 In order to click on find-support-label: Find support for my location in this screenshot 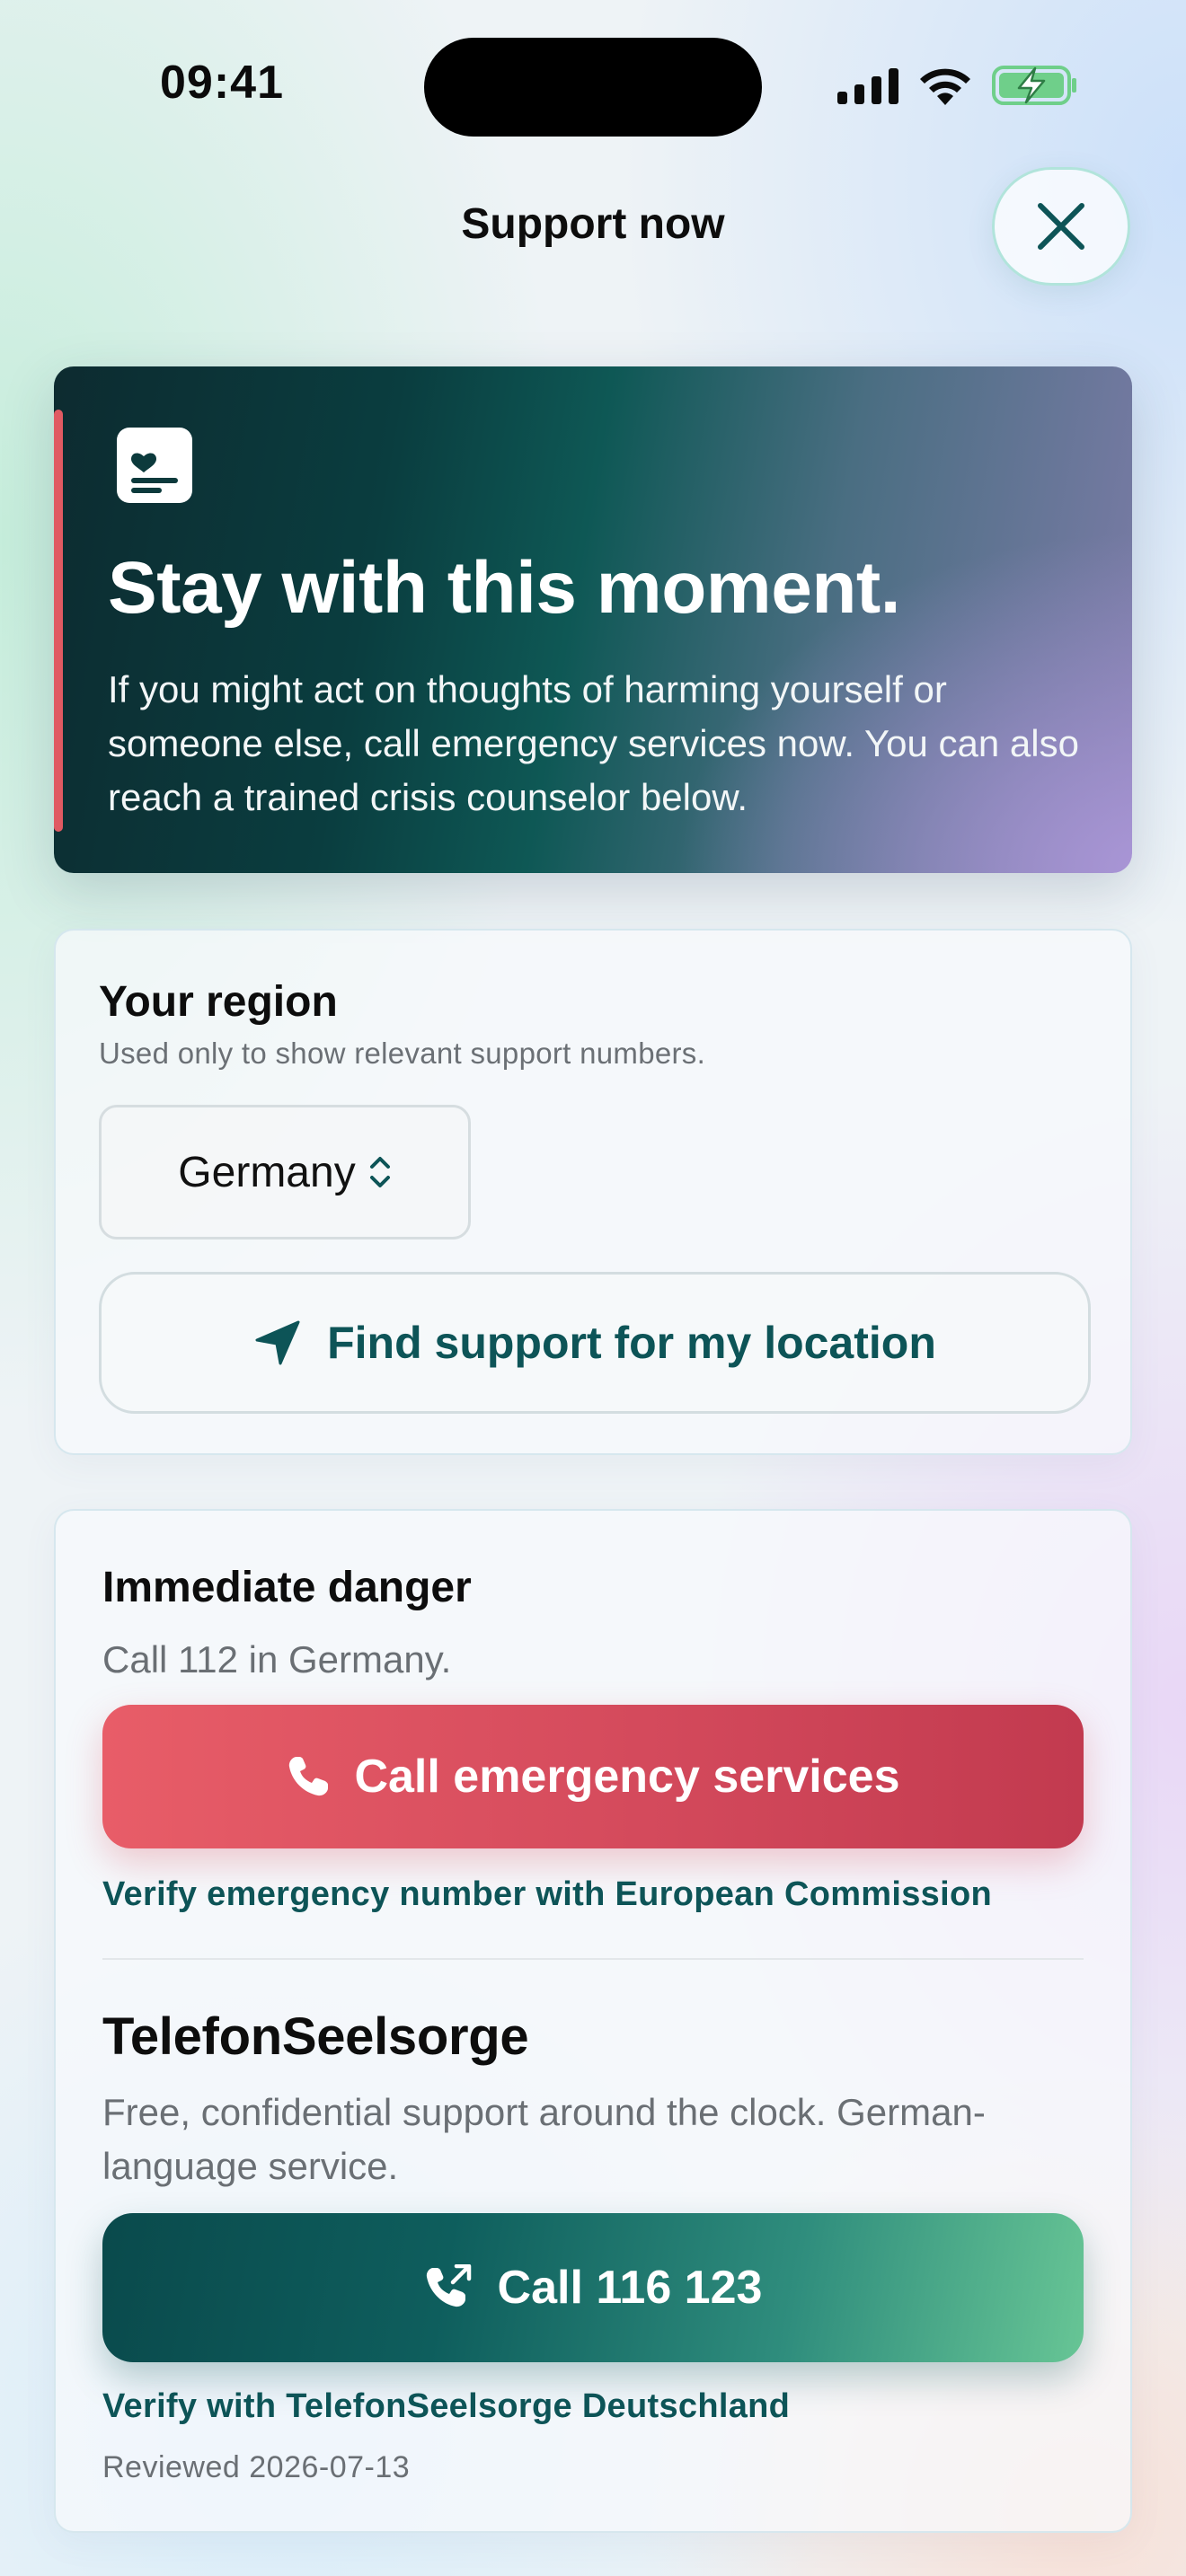, I will do `click(631, 1343)`.